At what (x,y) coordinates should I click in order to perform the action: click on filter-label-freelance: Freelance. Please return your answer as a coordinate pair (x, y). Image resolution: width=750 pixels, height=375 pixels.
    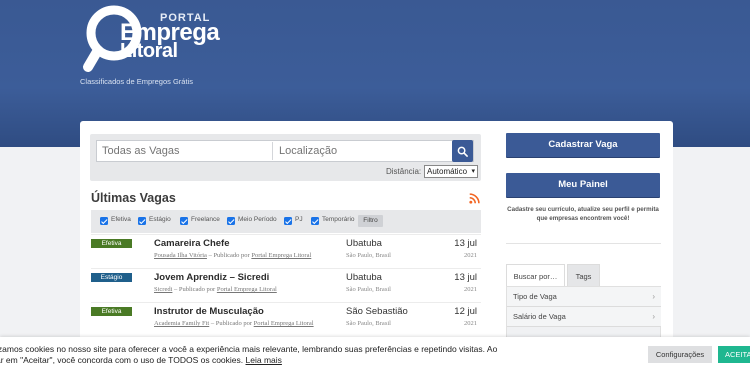
    Looking at the image, I should click on (205, 219).